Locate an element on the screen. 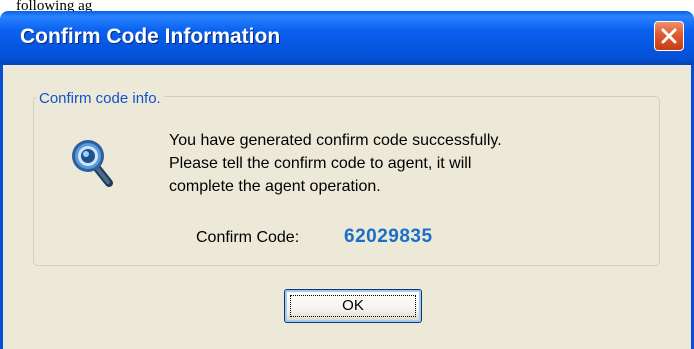  dialog-title: Confirm Code Information is located at coordinates (150, 36).